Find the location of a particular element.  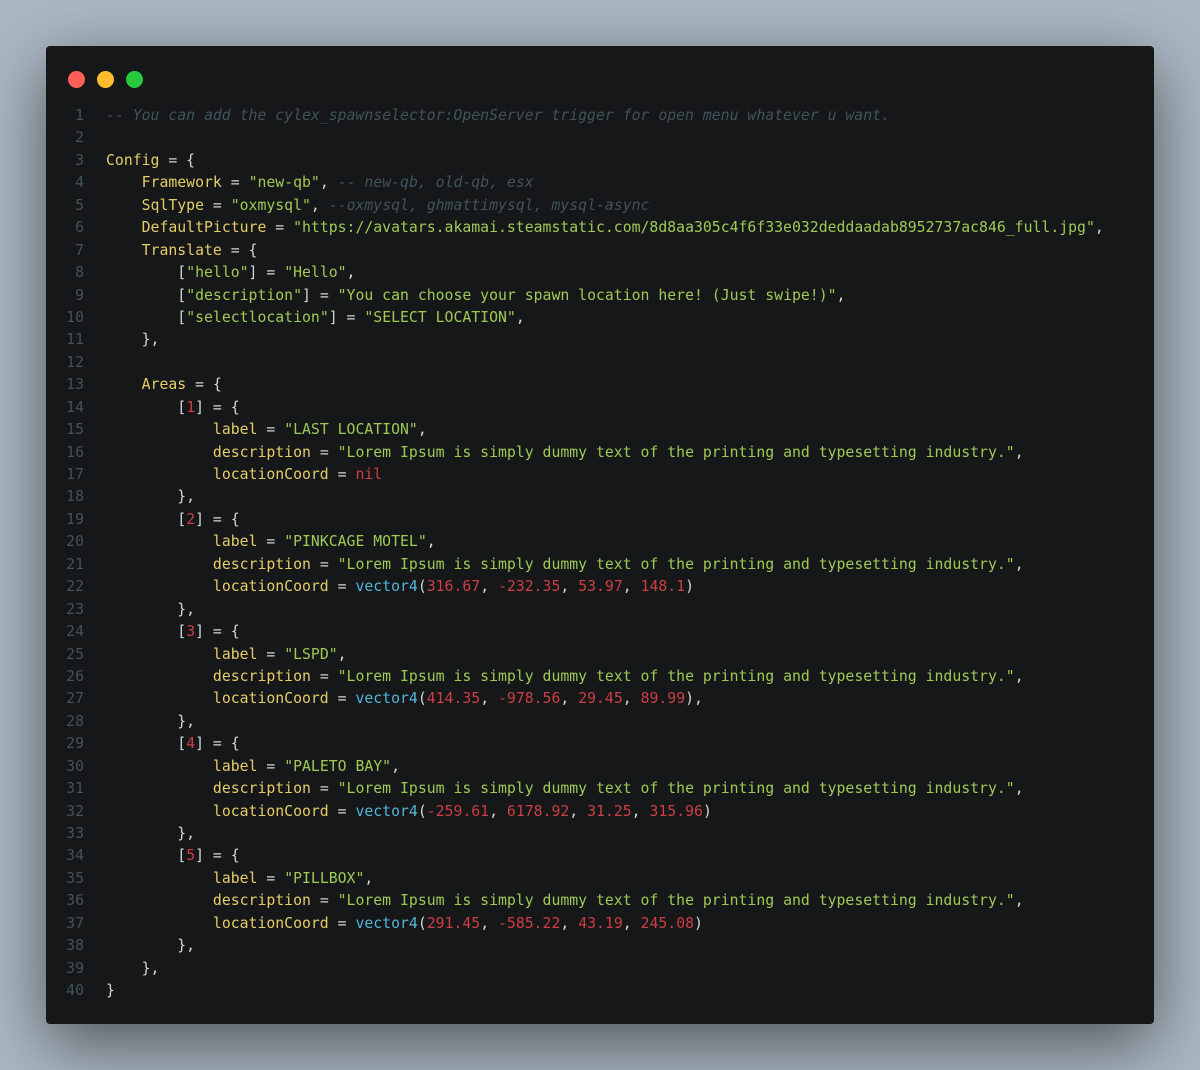

code-line: 29 [4] = { is located at coordinates (600, 744).